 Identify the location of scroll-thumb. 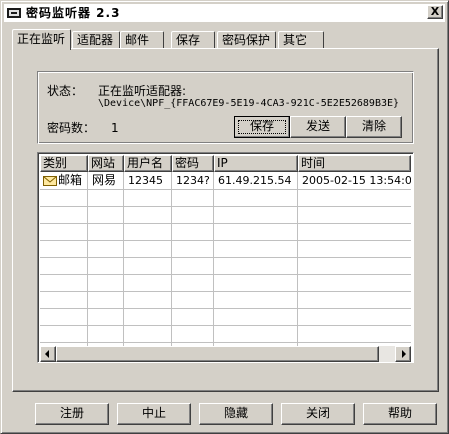
(217, 354).